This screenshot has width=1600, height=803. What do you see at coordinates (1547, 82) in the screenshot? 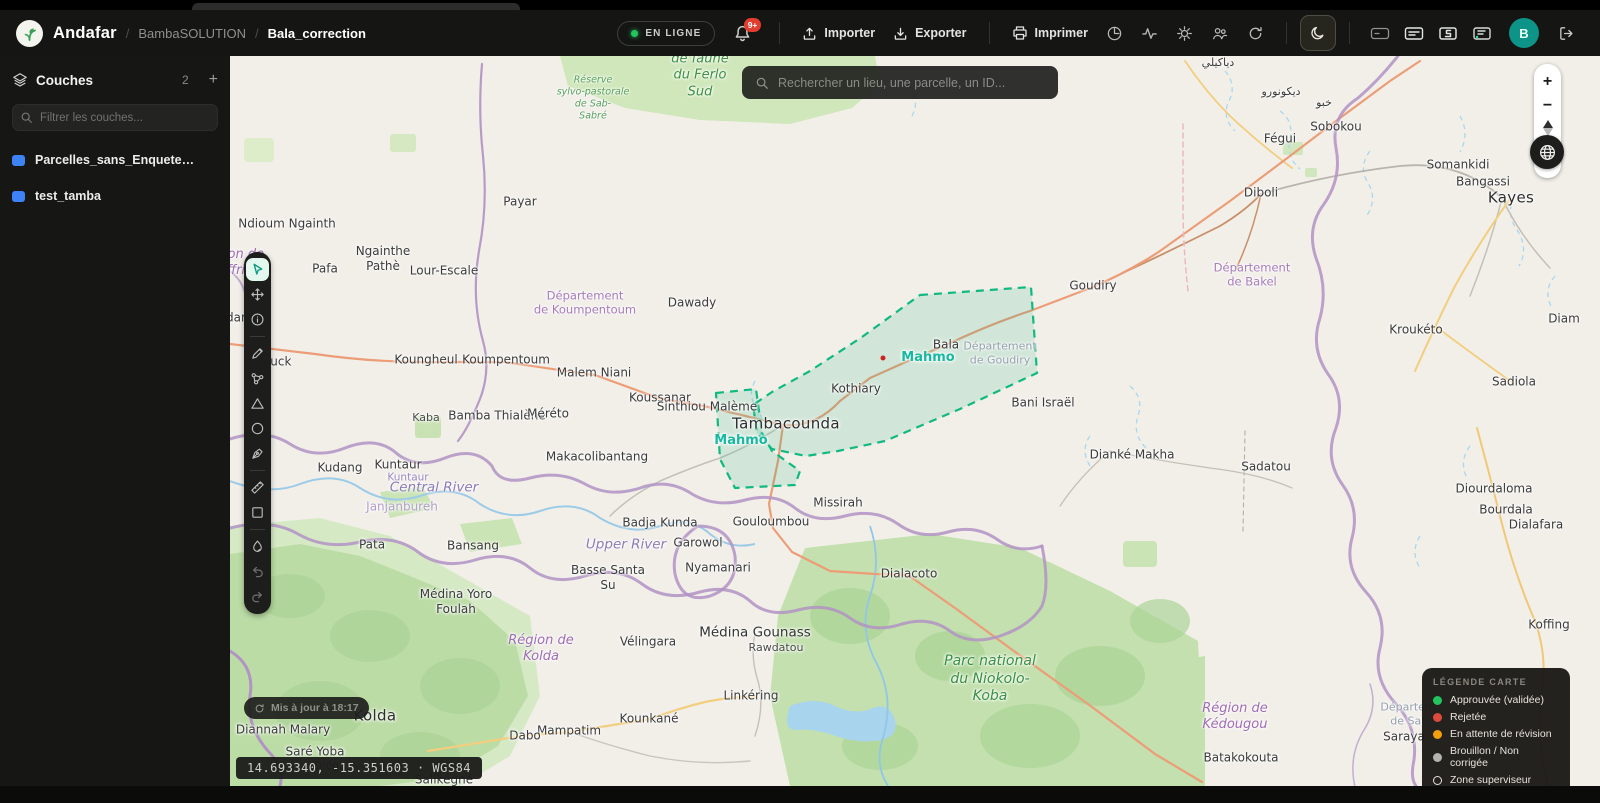
I see `zoom-in-button: +` at bounding box center [1547, 82].